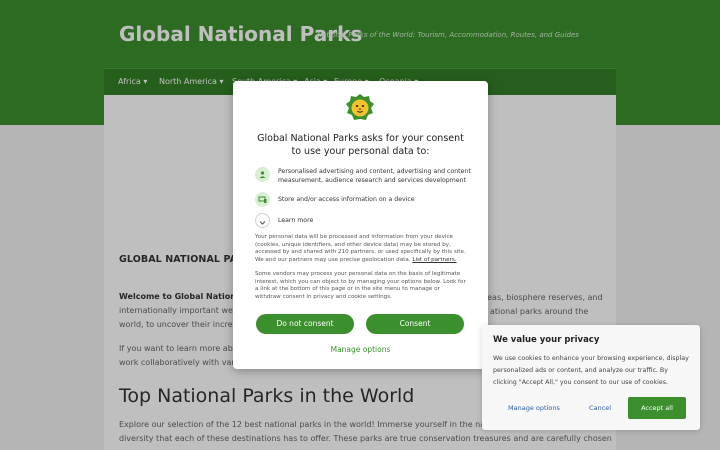  What do you see at coordinates (360, 107) in the screenshot?
I see `lion-logo-icon` at bounding box center [360, 107].